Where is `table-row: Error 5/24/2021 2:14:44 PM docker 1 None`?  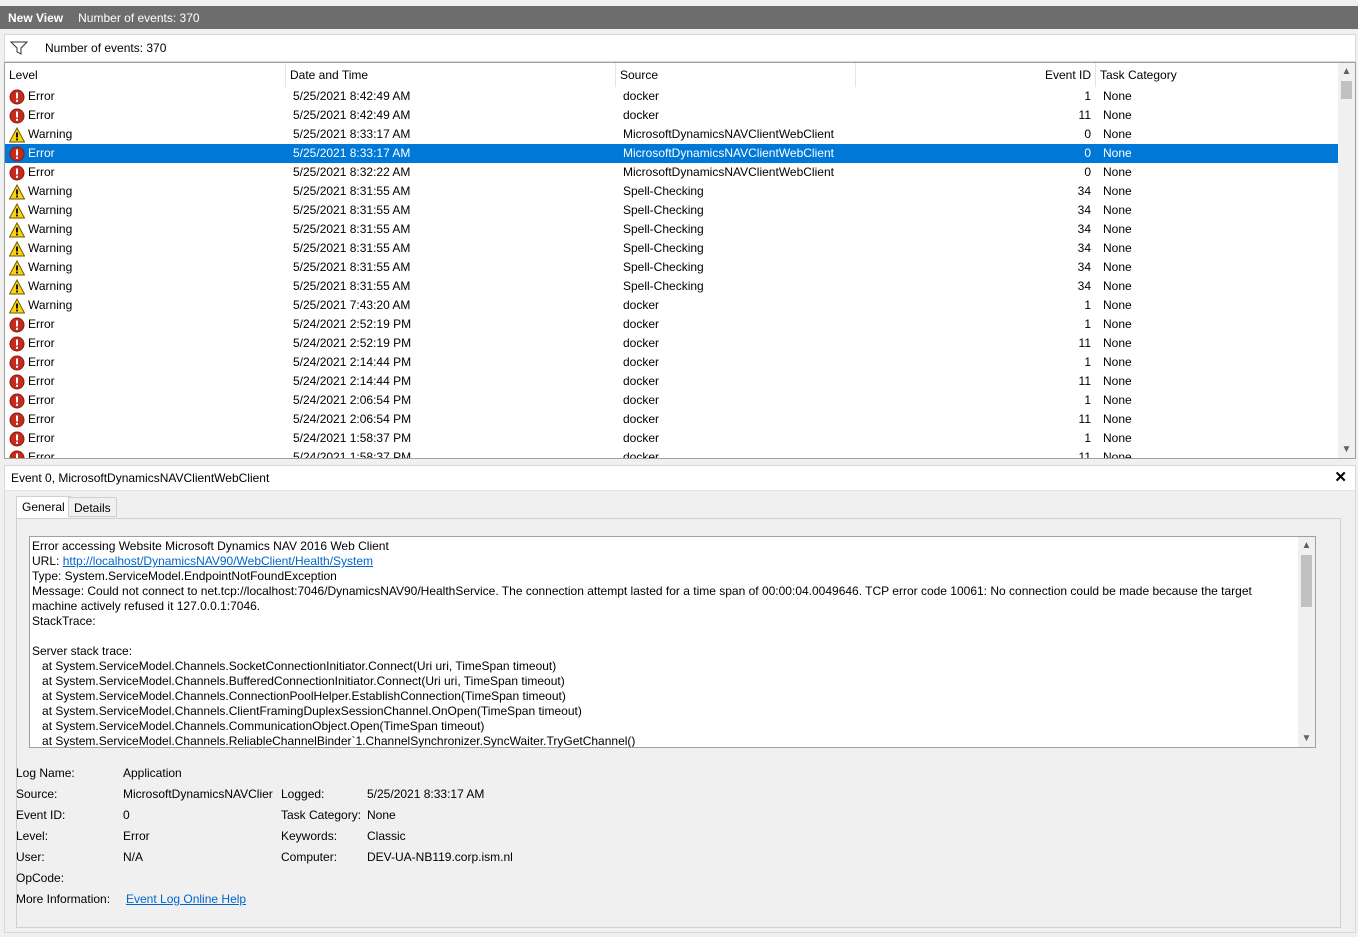 table-row: Error 5/24/2021 2:14:44 PM docker 1 None is located at coordinates (671, 362).